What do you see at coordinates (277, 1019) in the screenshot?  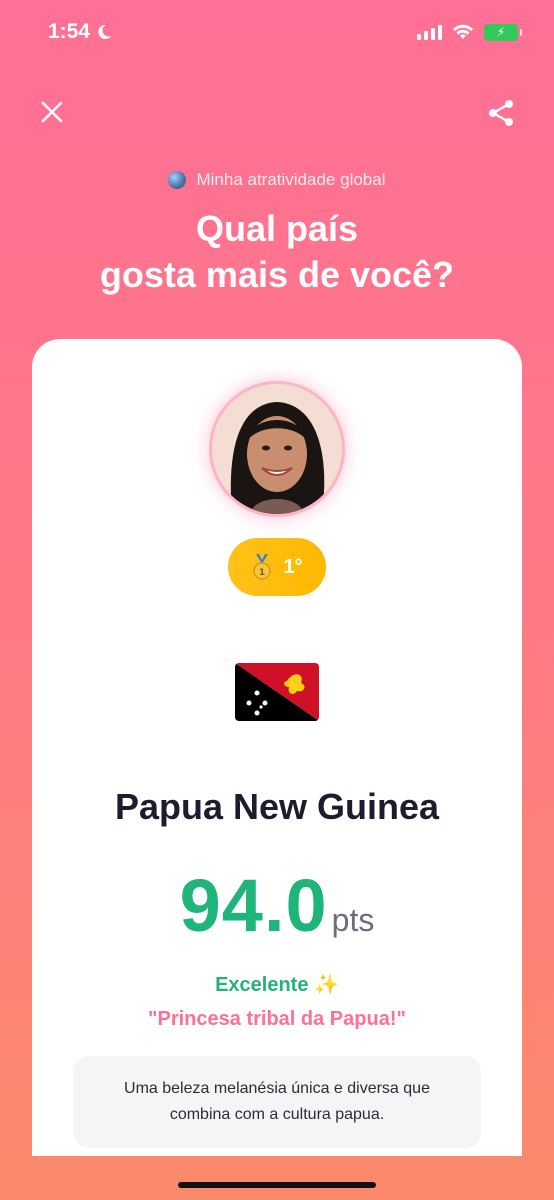 I see `tagline: "Princesa tribal da Papua!"` at bounding box center [277, 1019].